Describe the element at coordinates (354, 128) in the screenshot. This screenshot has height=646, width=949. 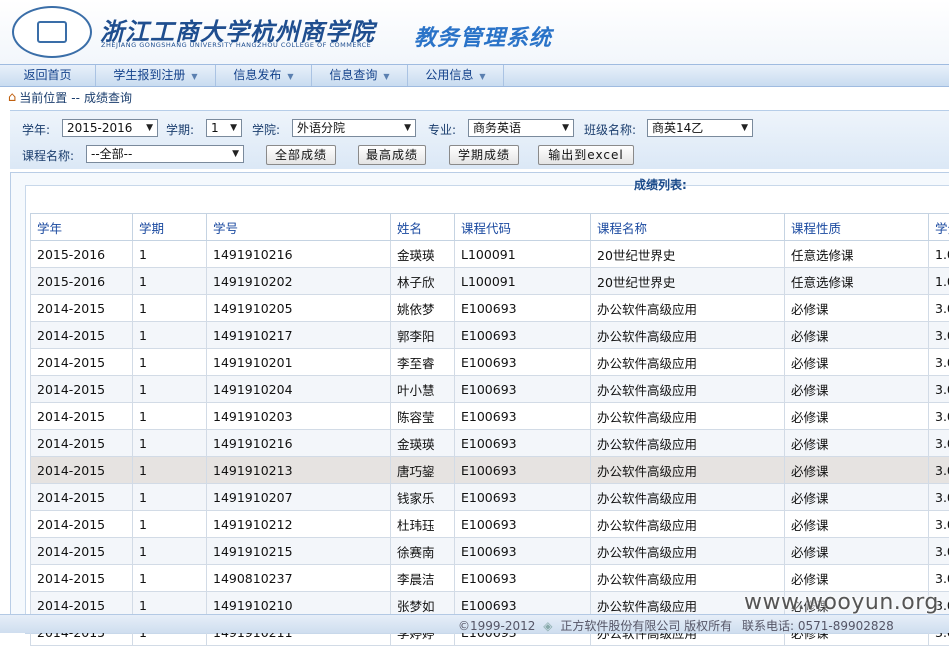
I see `college-select: 外语分院 ▼` at that location.